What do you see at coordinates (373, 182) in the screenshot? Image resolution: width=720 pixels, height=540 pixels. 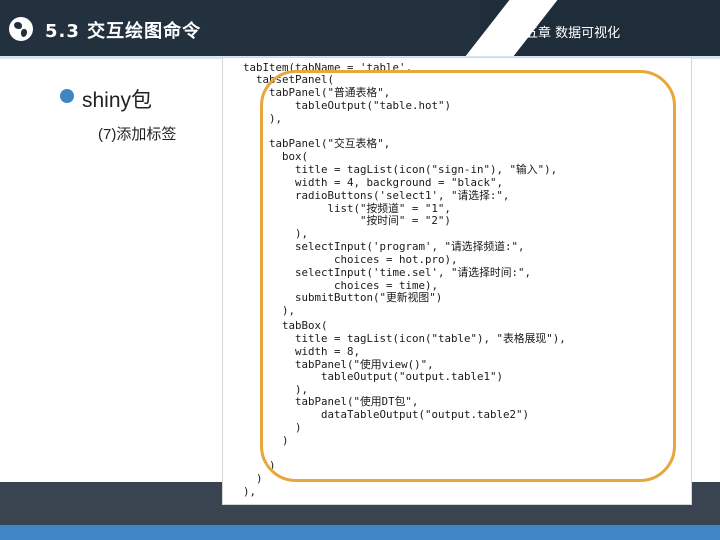 I see `code-line: width = 4, background = "black",` at bounding box center [373, 182].